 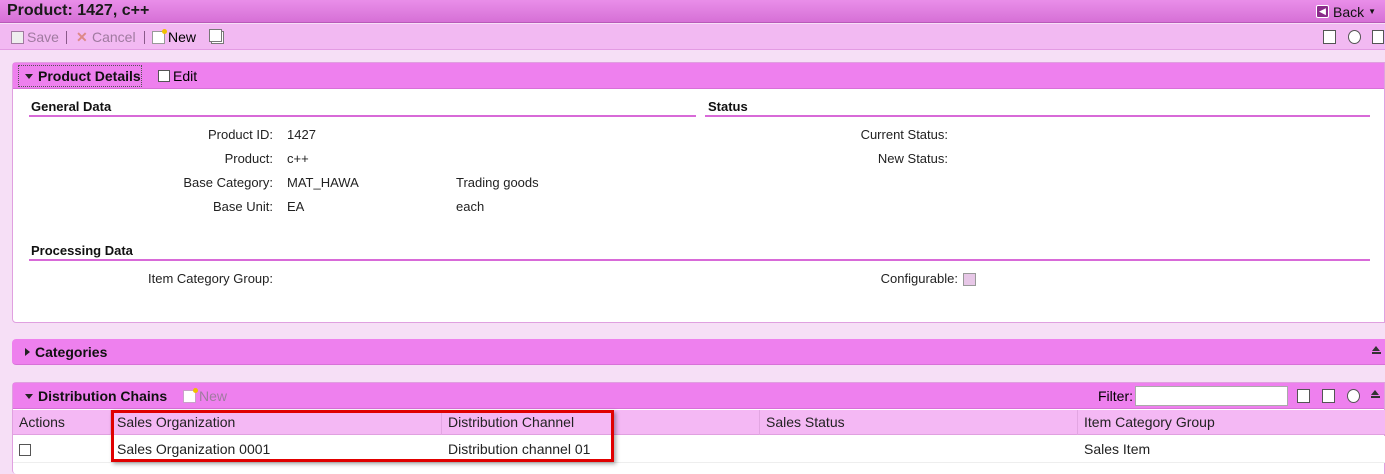 I want to click on back-button: ◀ Back ▼, so click(x=1346, y=11).